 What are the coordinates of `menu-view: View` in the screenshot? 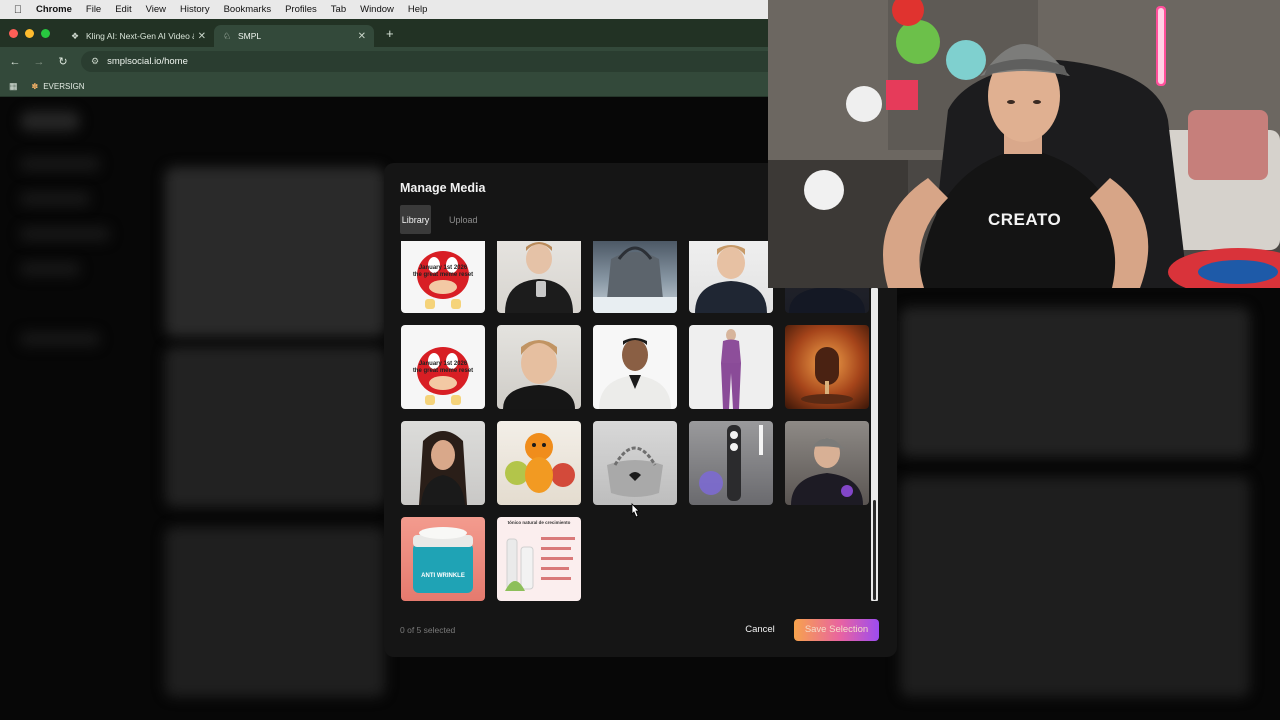 It's located at (156, 9).